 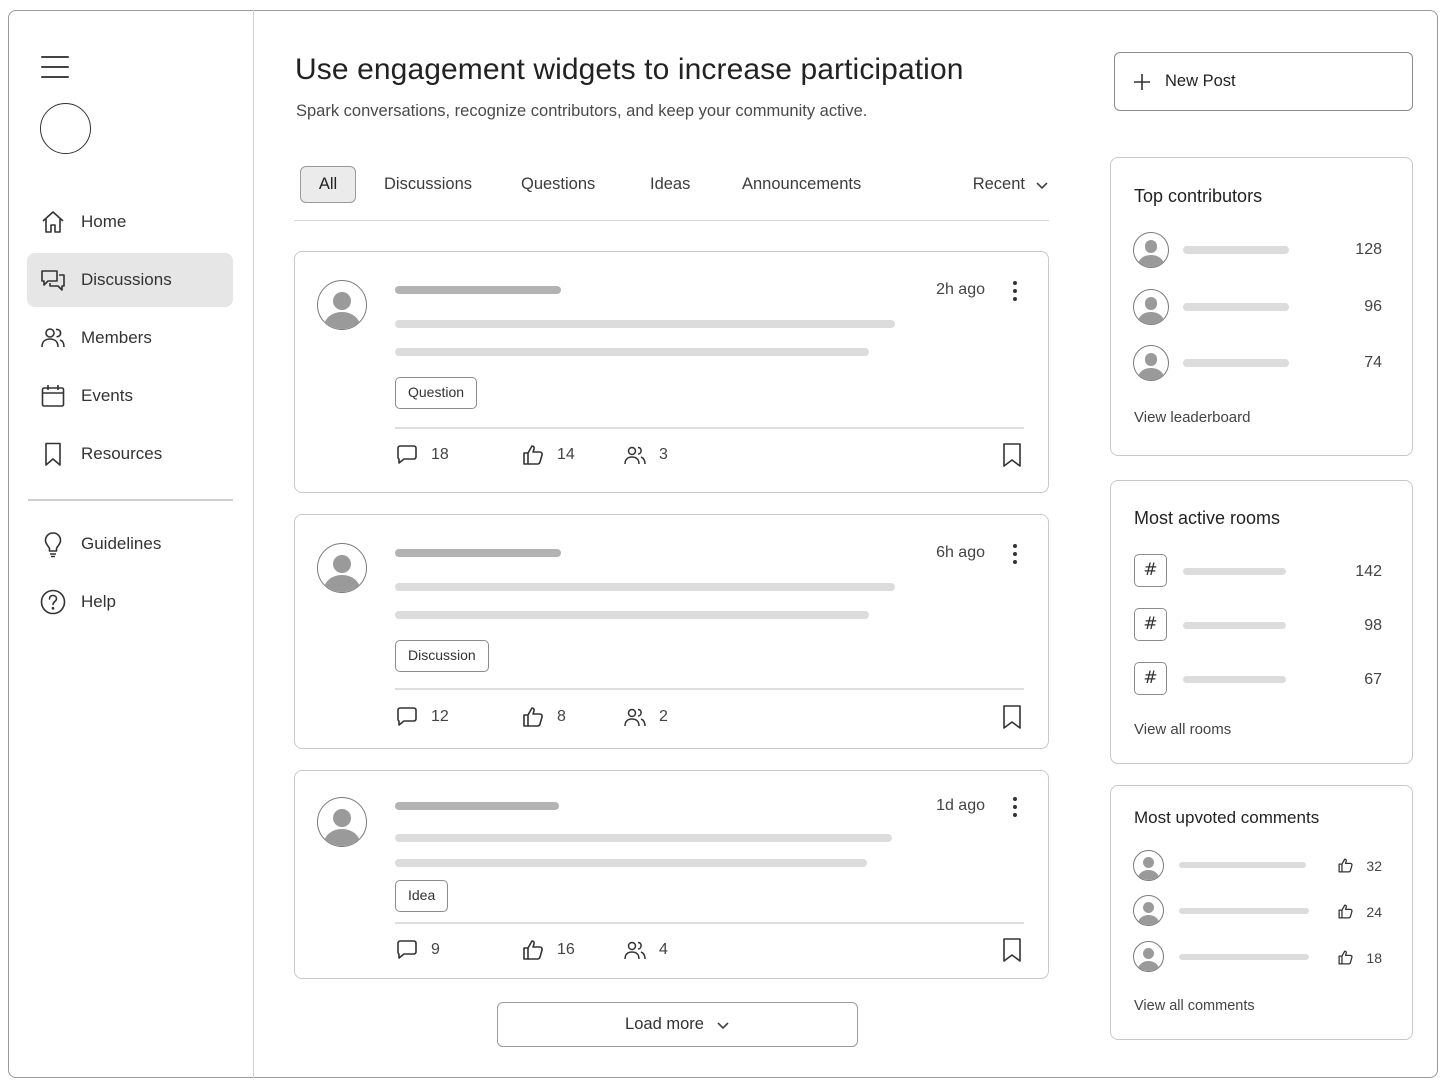 I want to click on likes-count: 8, so click(x=561, y=716).